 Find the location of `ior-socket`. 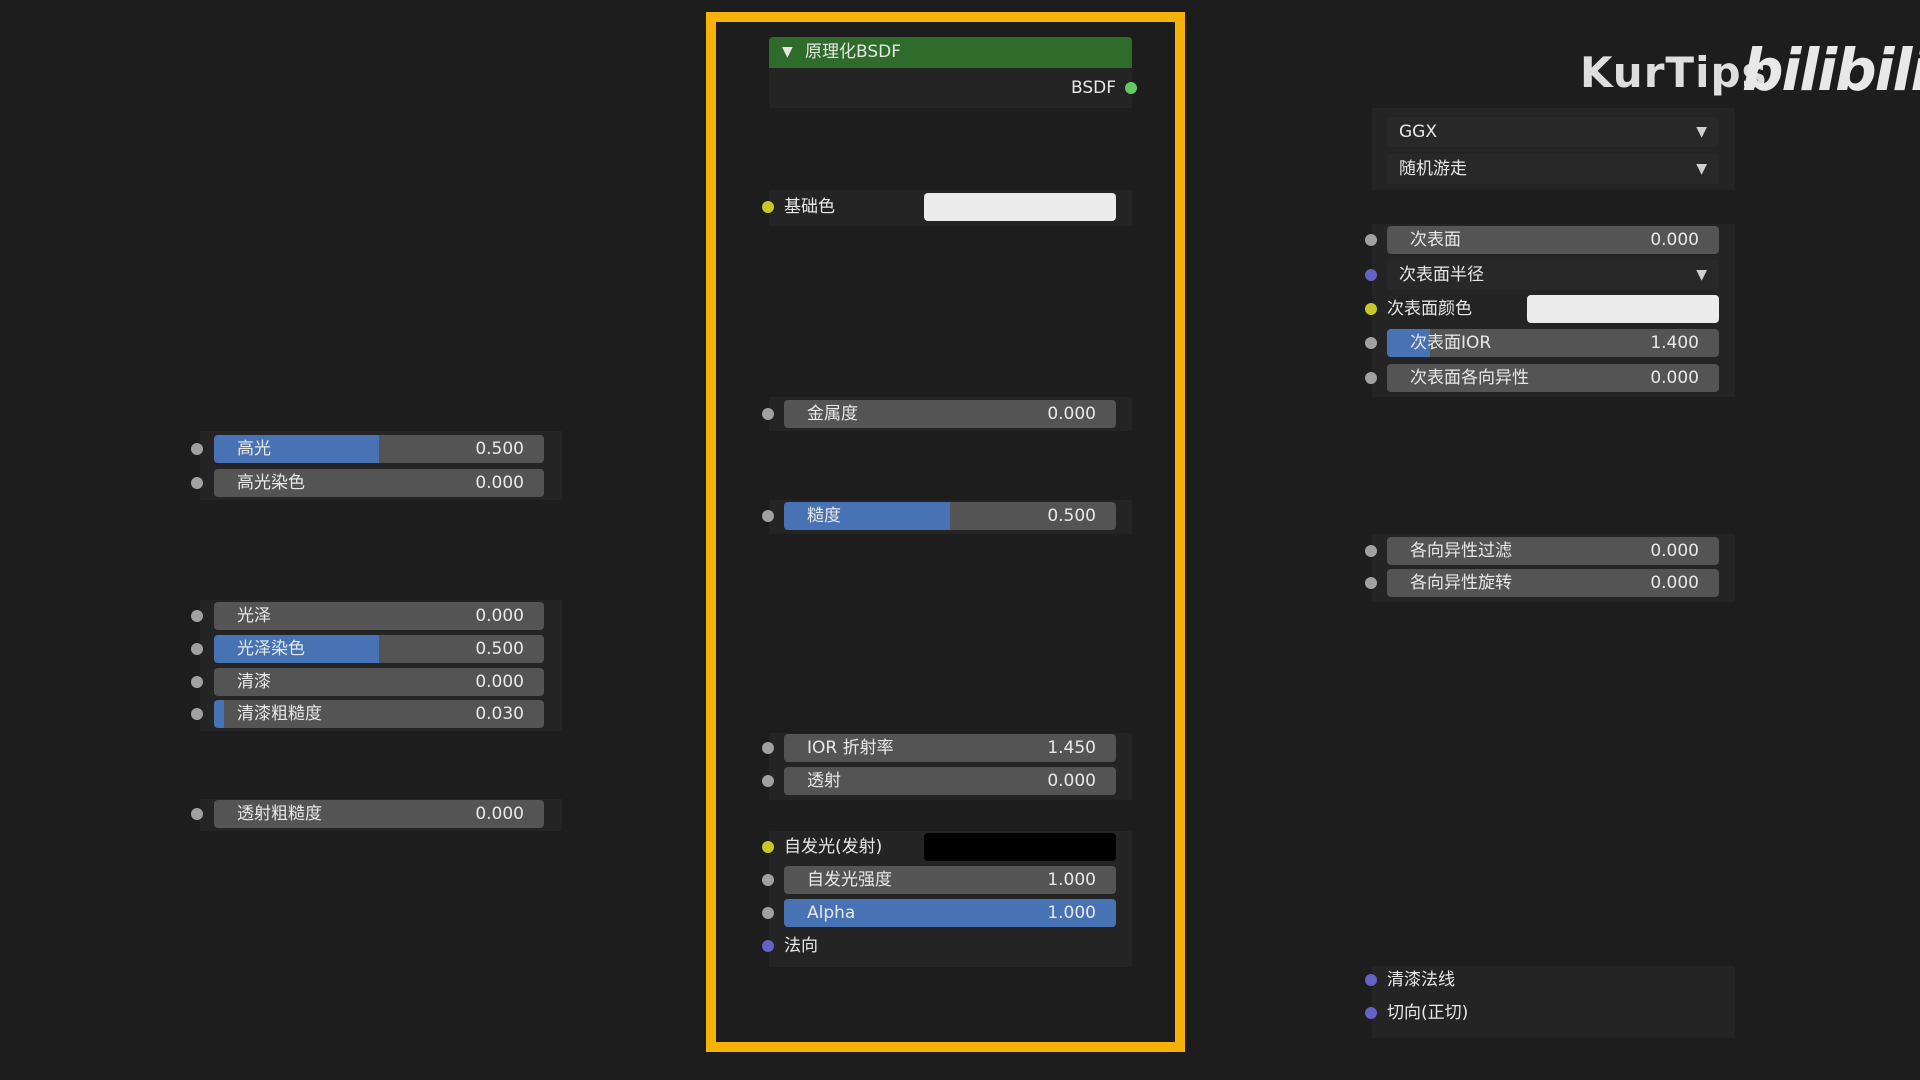

ior-socket is located at coordinates (768, 748).